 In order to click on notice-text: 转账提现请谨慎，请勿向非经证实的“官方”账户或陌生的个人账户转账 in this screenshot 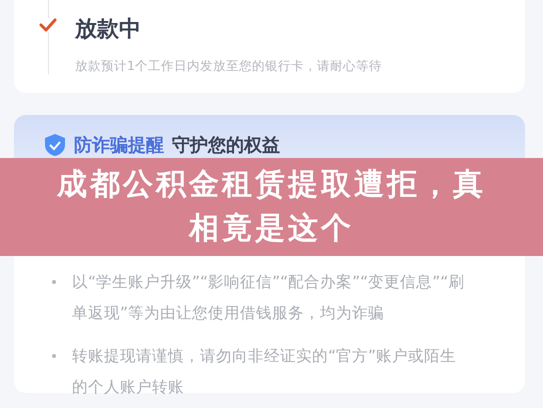, I will do `click(265, 372)`.